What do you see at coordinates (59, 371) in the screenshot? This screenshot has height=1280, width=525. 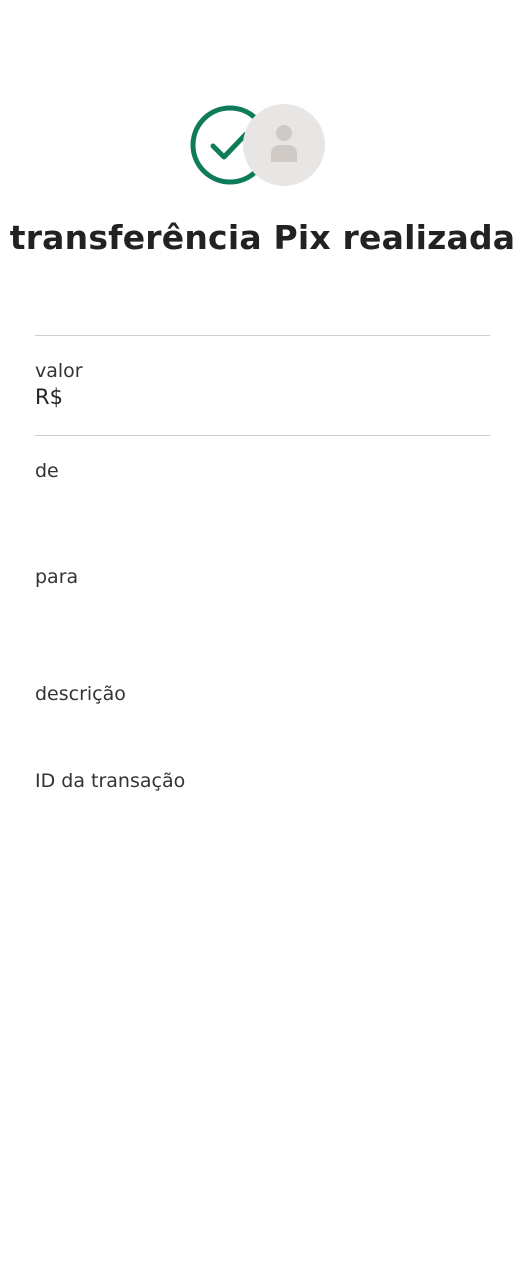 I see `amount-label: valor` at bounding box center [59, 371].